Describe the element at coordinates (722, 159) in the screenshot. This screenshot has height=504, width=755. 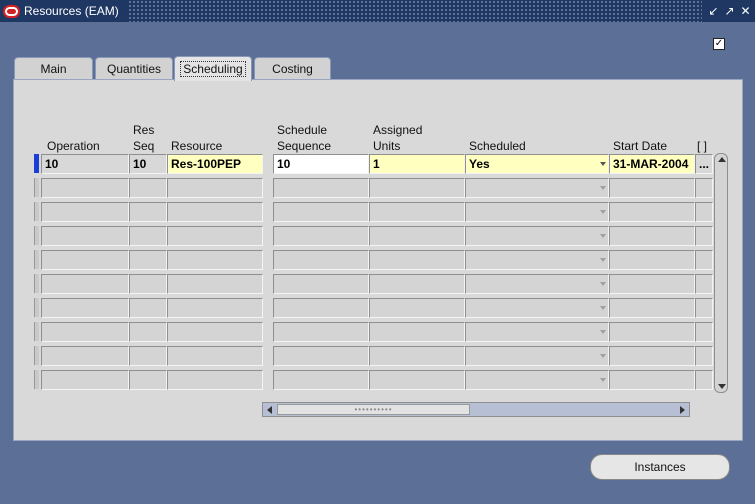
I see `scroll-up-icon` at that location.